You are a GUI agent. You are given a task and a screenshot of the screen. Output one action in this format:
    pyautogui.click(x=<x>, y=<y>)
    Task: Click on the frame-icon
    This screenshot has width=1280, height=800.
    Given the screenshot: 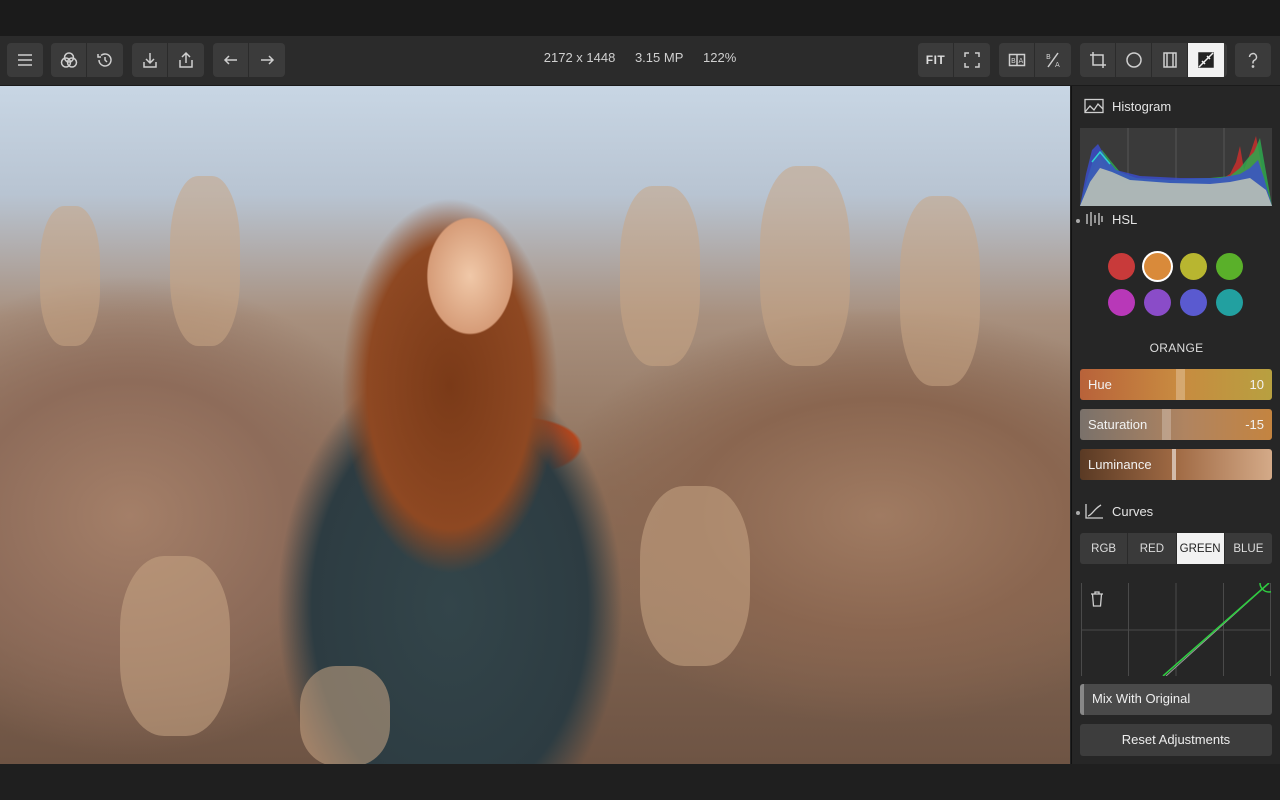 What is the action you would take?
    pyautogui.click(x=1169, y=60)
    